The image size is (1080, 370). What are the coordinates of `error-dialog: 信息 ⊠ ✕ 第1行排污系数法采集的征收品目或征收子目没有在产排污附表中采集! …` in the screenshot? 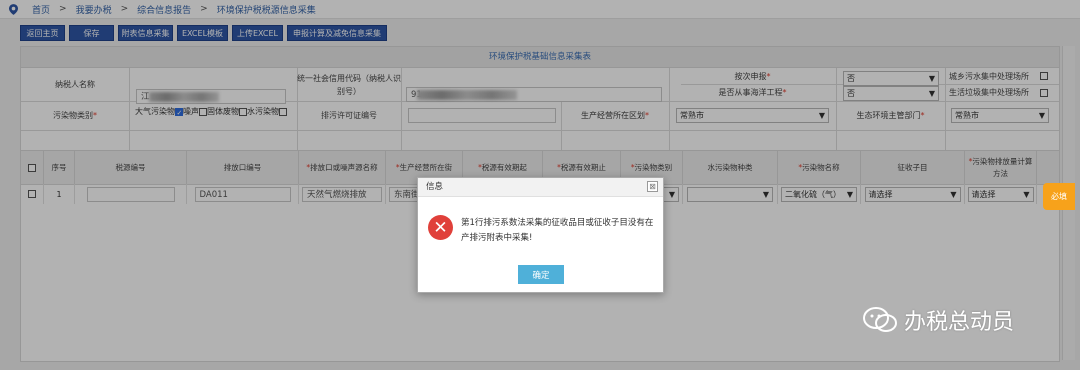 It's located at (540, 235).